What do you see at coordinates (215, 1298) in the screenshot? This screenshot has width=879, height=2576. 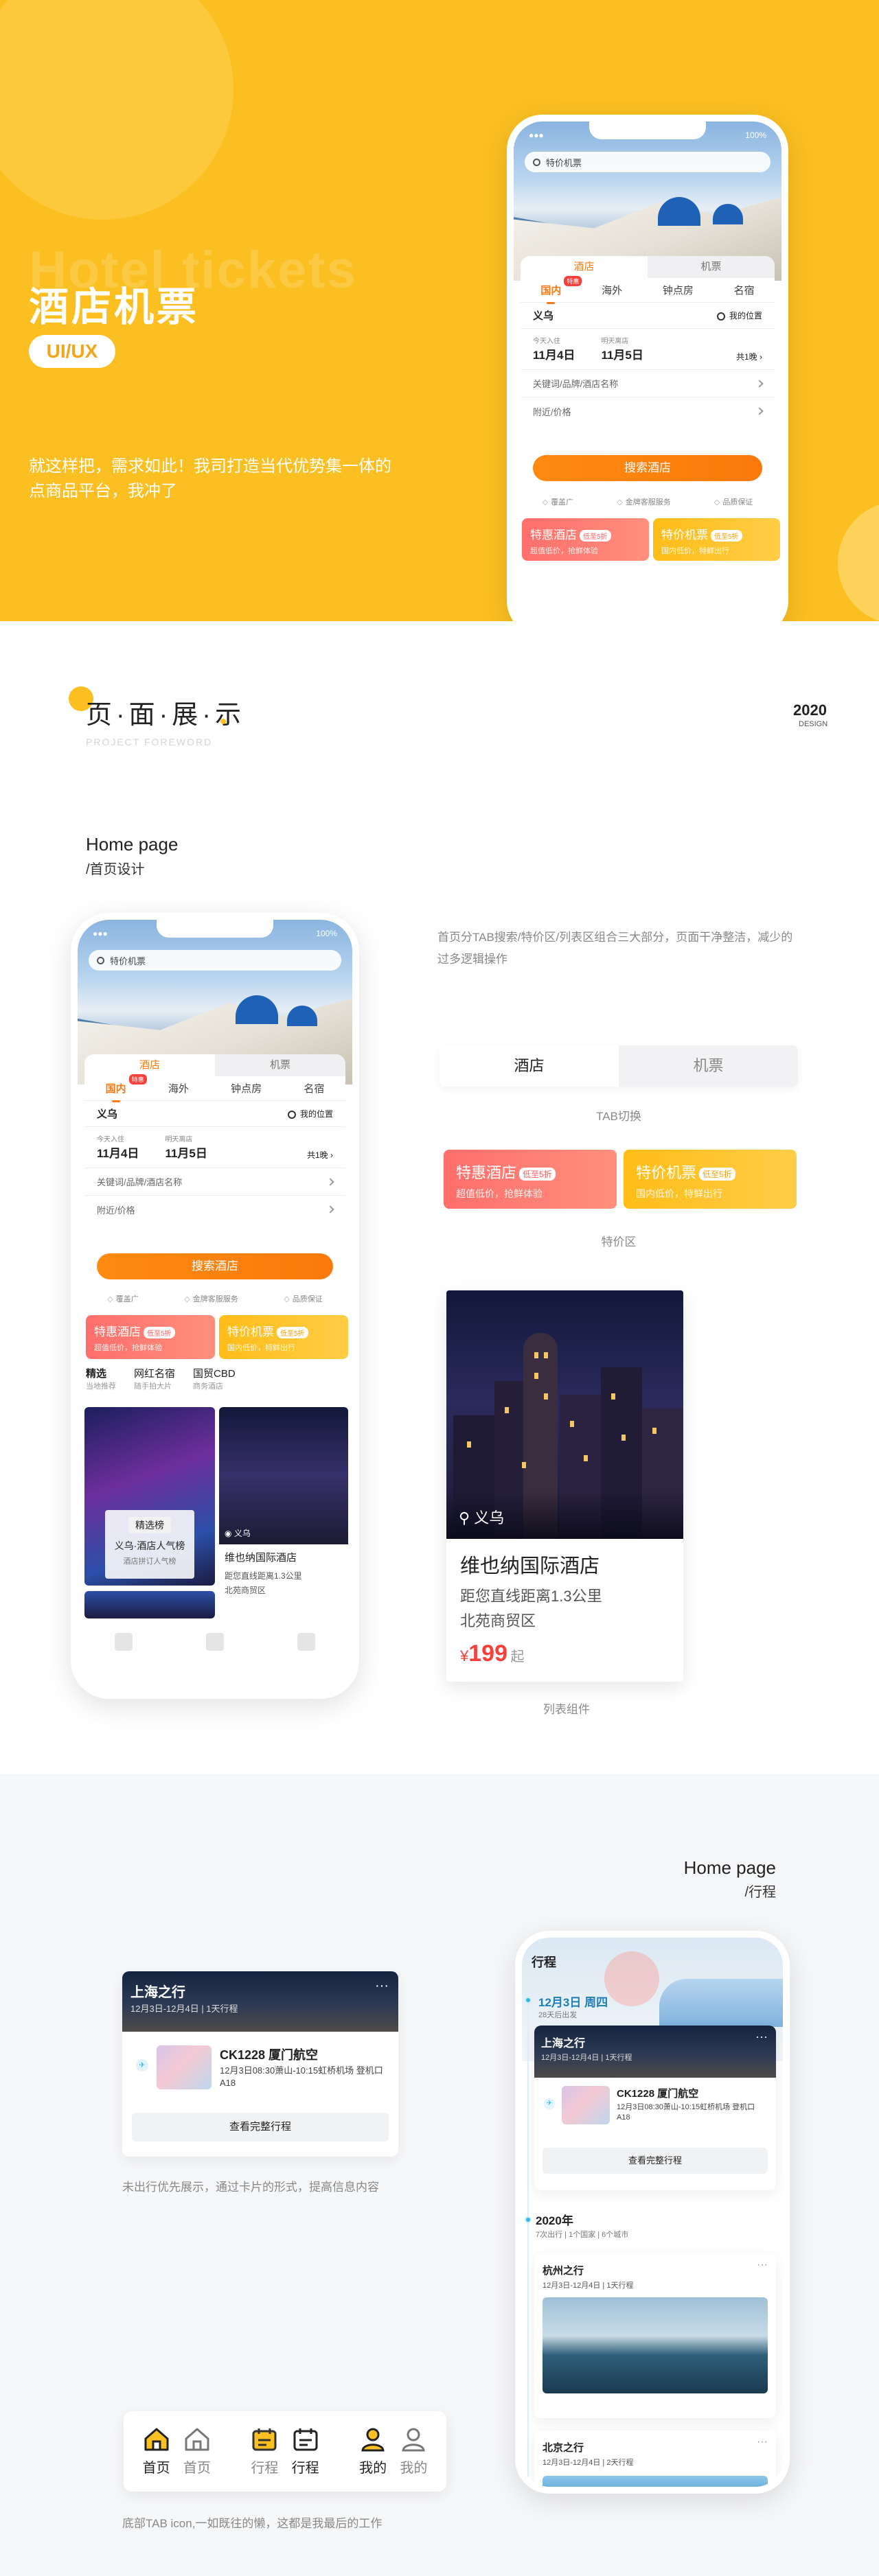 I see `feature-strip: 覆盖广 金牌客服服务 品质保证` at bounding box center [215, 1298].